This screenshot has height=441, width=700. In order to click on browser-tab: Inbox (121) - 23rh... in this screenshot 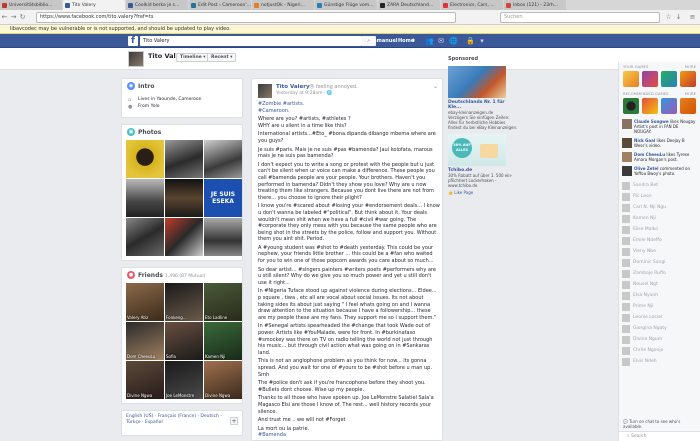, I will do `click(535, 5)`.